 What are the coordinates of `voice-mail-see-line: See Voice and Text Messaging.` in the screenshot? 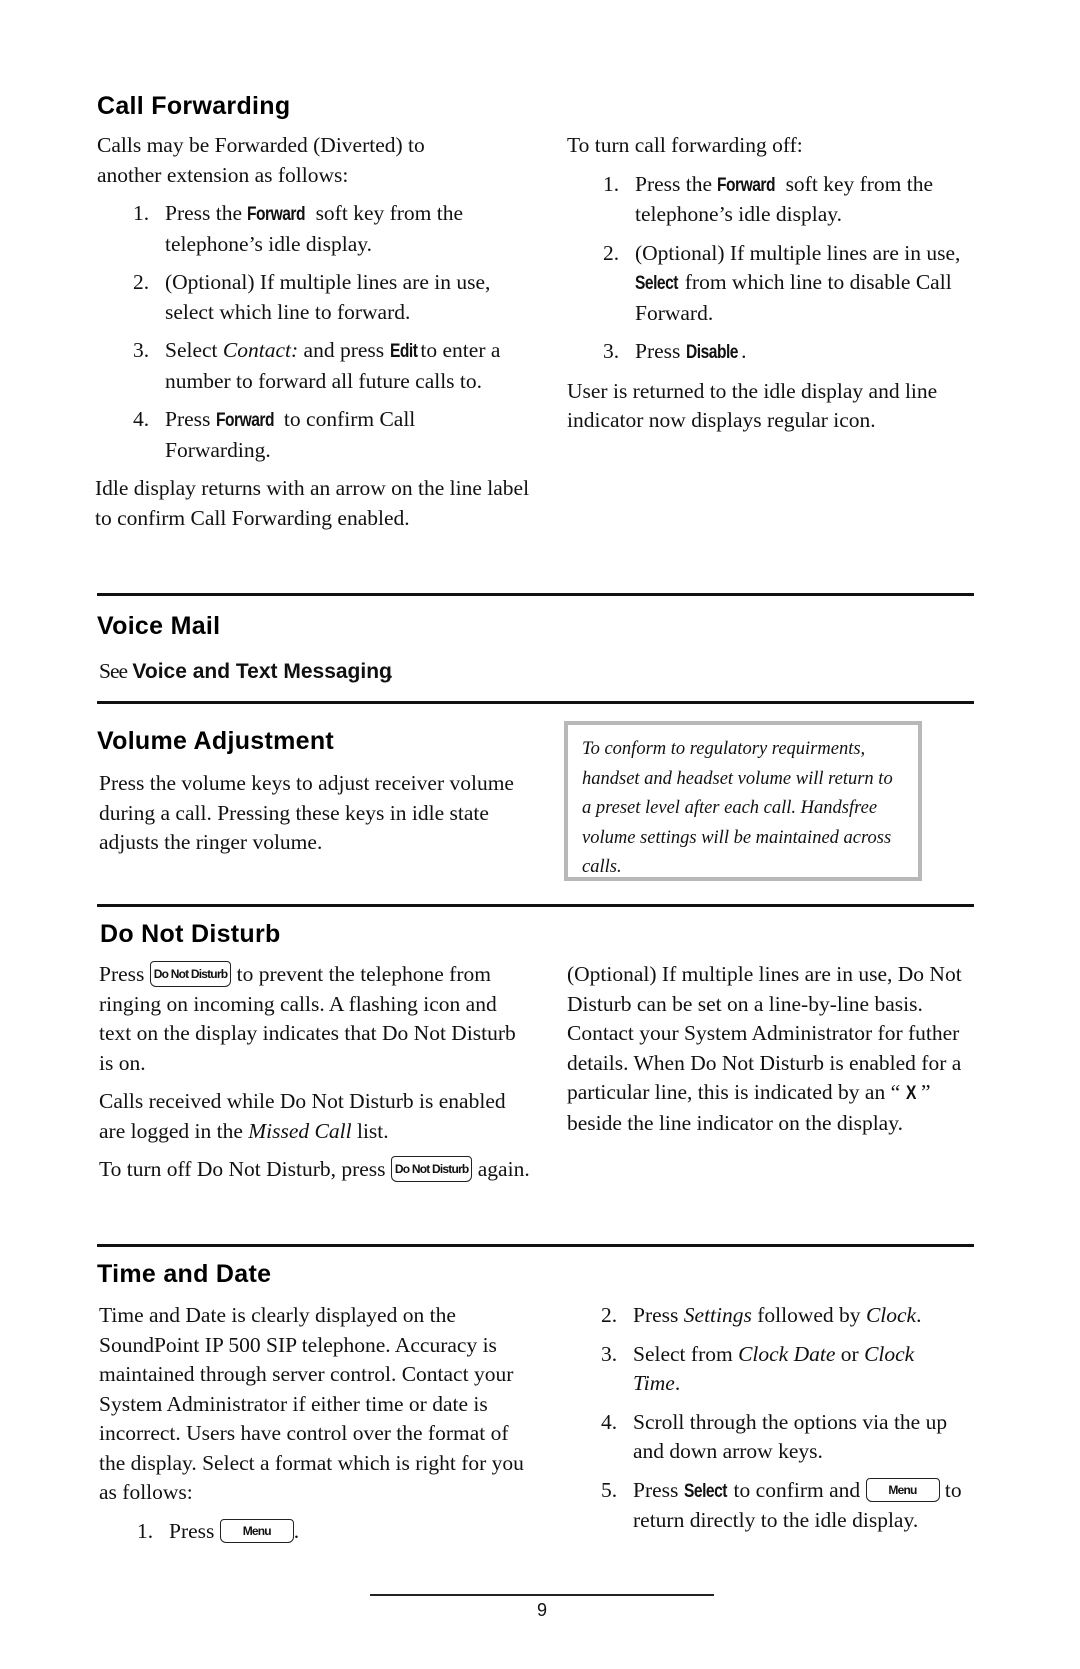 It's located at (246, 671).